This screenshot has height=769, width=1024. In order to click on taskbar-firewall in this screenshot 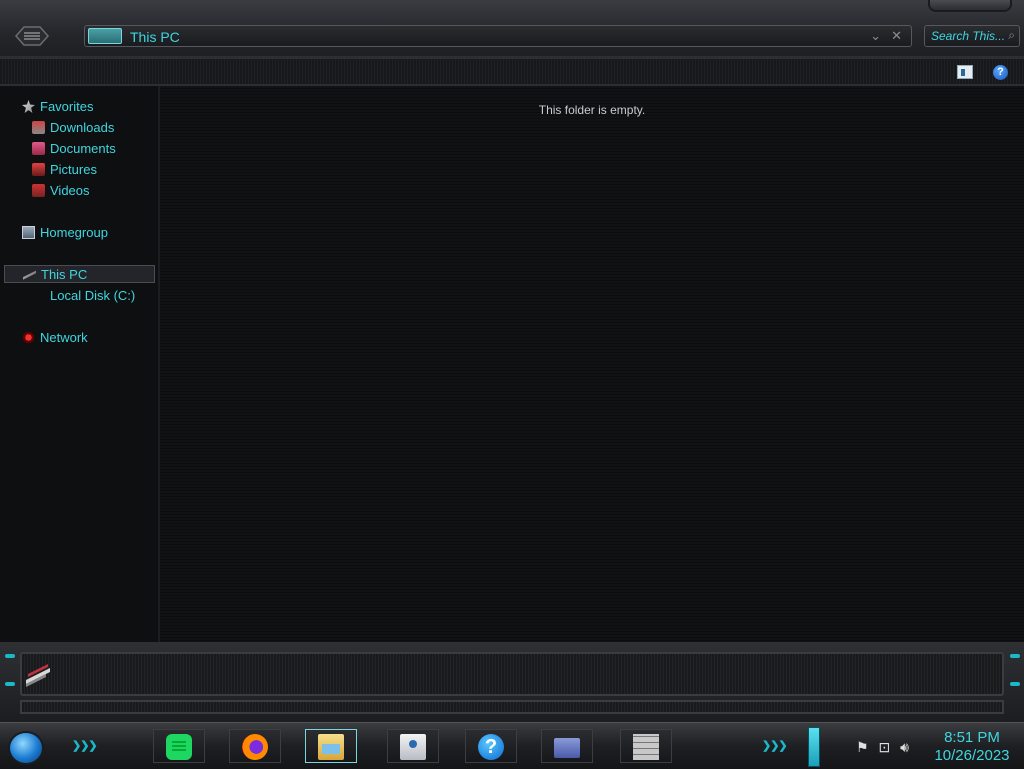, I will do `click(646, 746)`.